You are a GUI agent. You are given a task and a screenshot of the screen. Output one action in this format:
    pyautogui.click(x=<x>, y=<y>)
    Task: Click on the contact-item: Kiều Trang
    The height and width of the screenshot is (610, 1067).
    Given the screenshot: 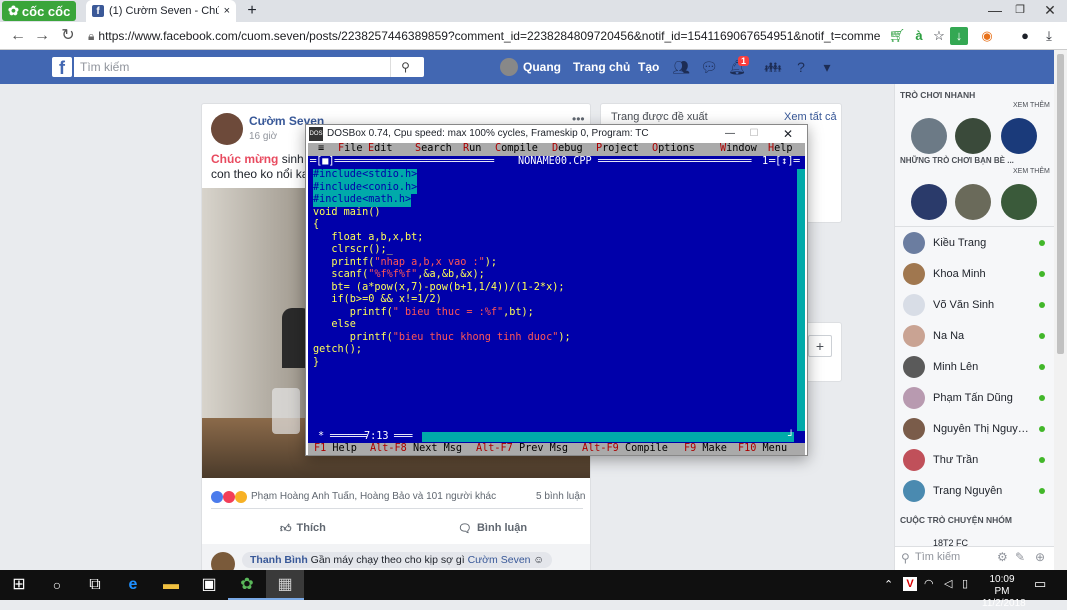 What is the action you would take?
    pyautogui.click(x=975, y=242)
    